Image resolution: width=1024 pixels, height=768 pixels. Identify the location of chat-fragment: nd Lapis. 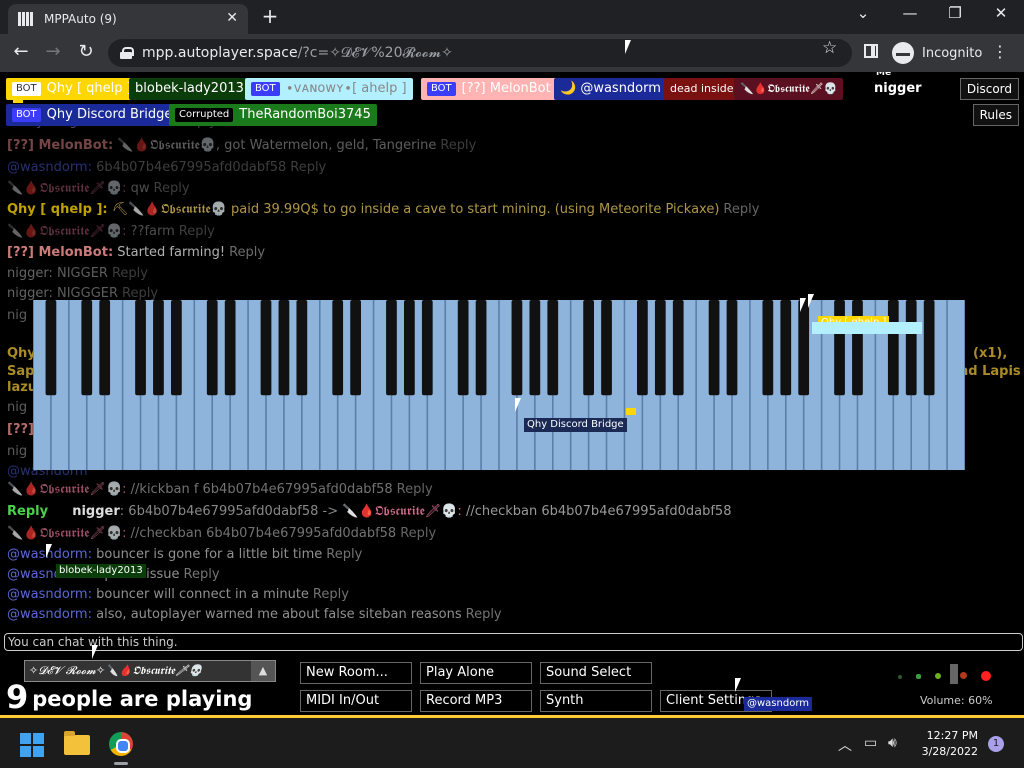
(990, 371).